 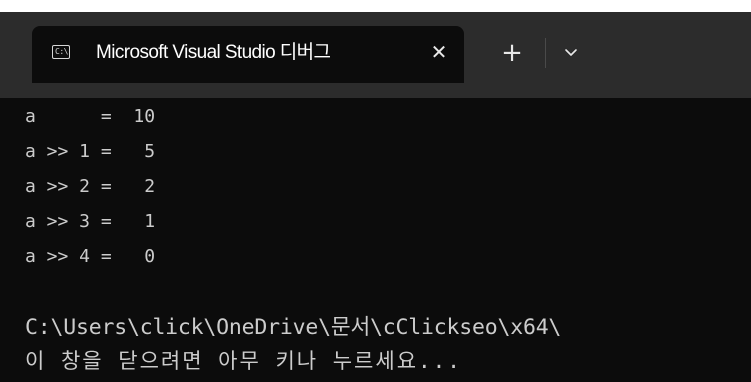 What do you see at coordinates (90, 186) in the screenshot?
I see `output-line: a >> 2 = 2` at bounding box center [90, 186].